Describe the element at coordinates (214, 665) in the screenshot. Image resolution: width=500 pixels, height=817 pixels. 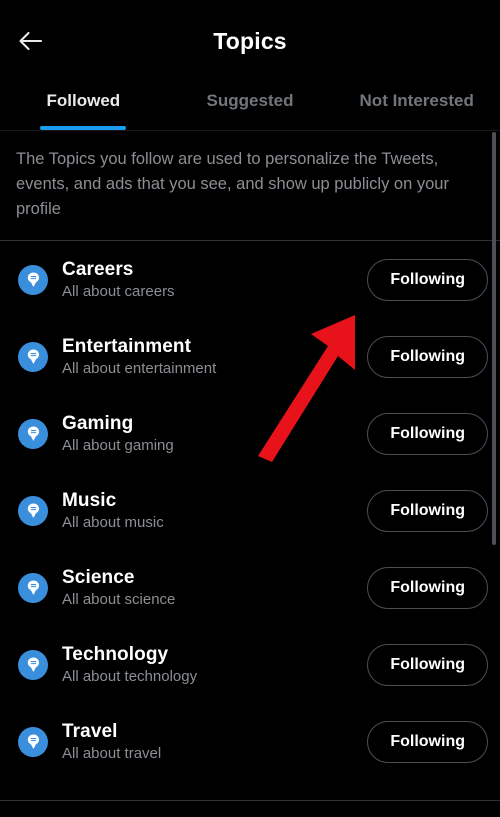
I see `topic-text: Technology All about technology` at that location.